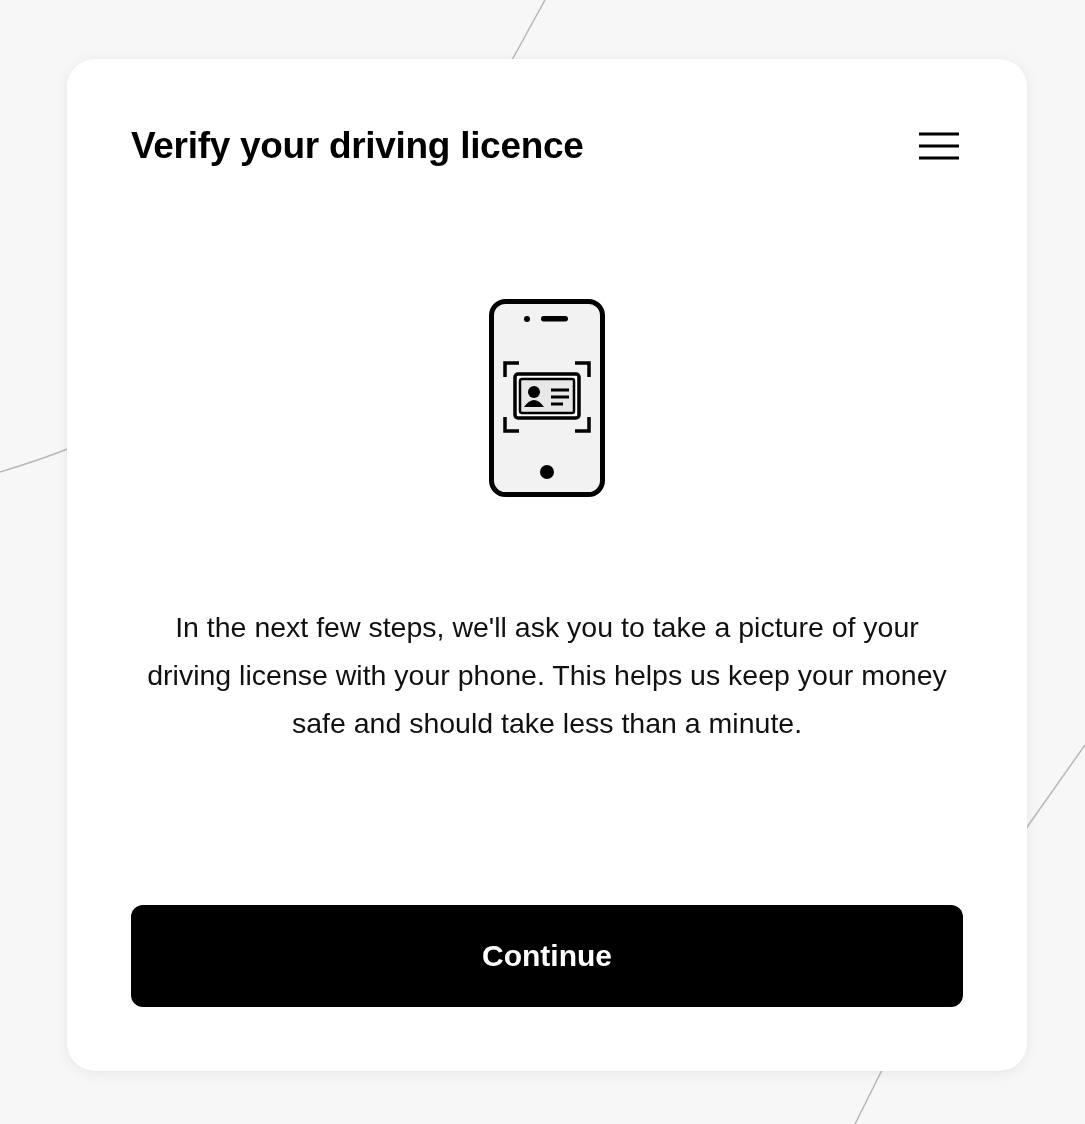 The width and height of the screenshot is (1085, 1124). I want to click on menu-button, so click(939, 146).